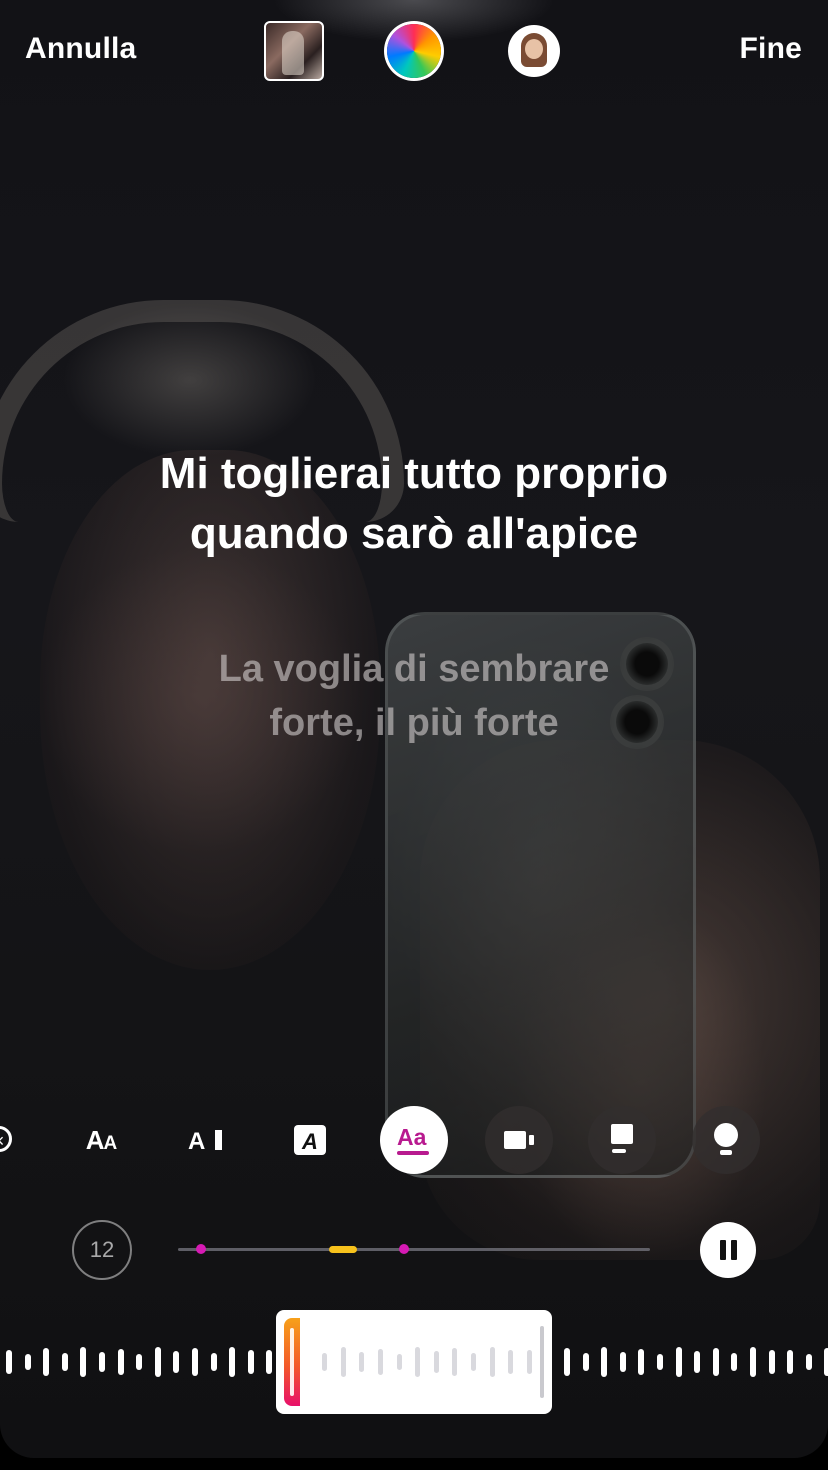 The image size is (828, 1470). I want to click on album-card-side, so click(531, 1140).